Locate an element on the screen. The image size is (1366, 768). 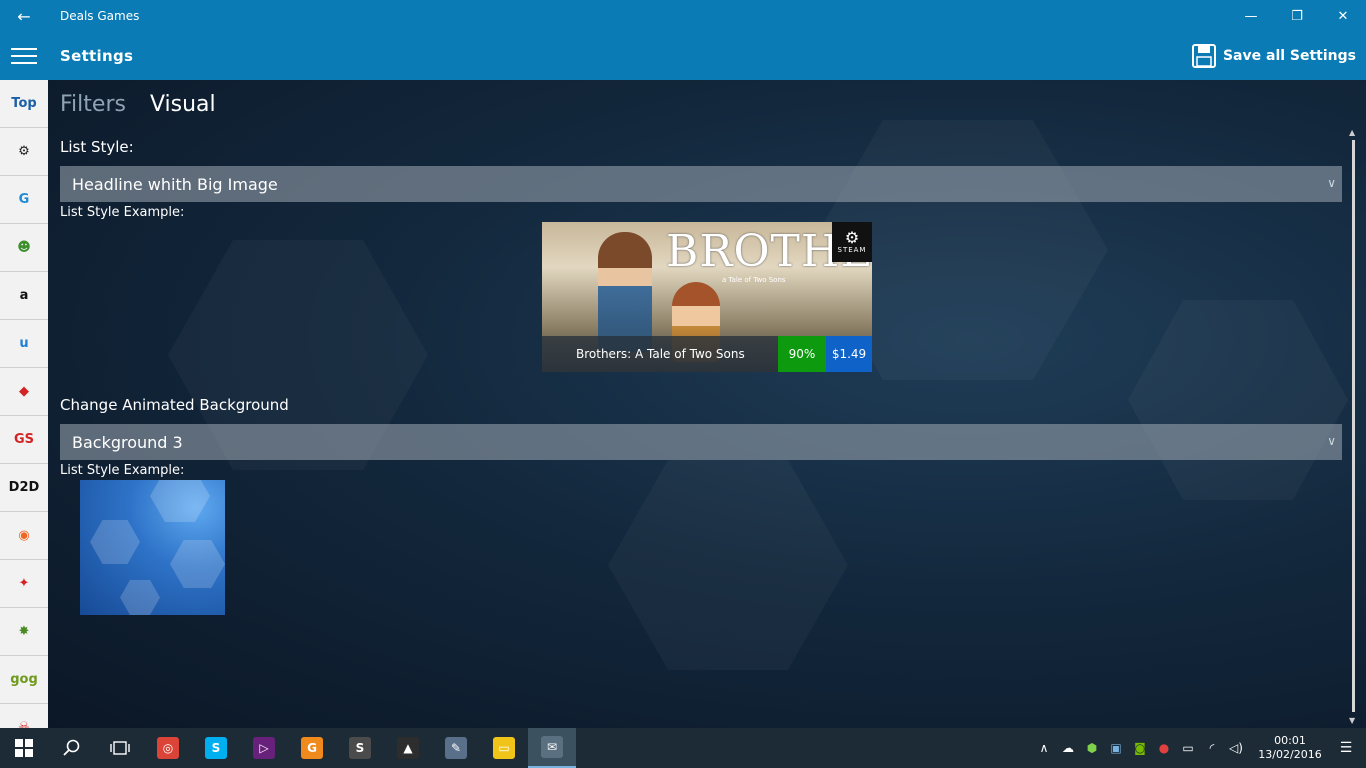
bundle-stars-icon: ◆ is located at coordinates (24, 391).